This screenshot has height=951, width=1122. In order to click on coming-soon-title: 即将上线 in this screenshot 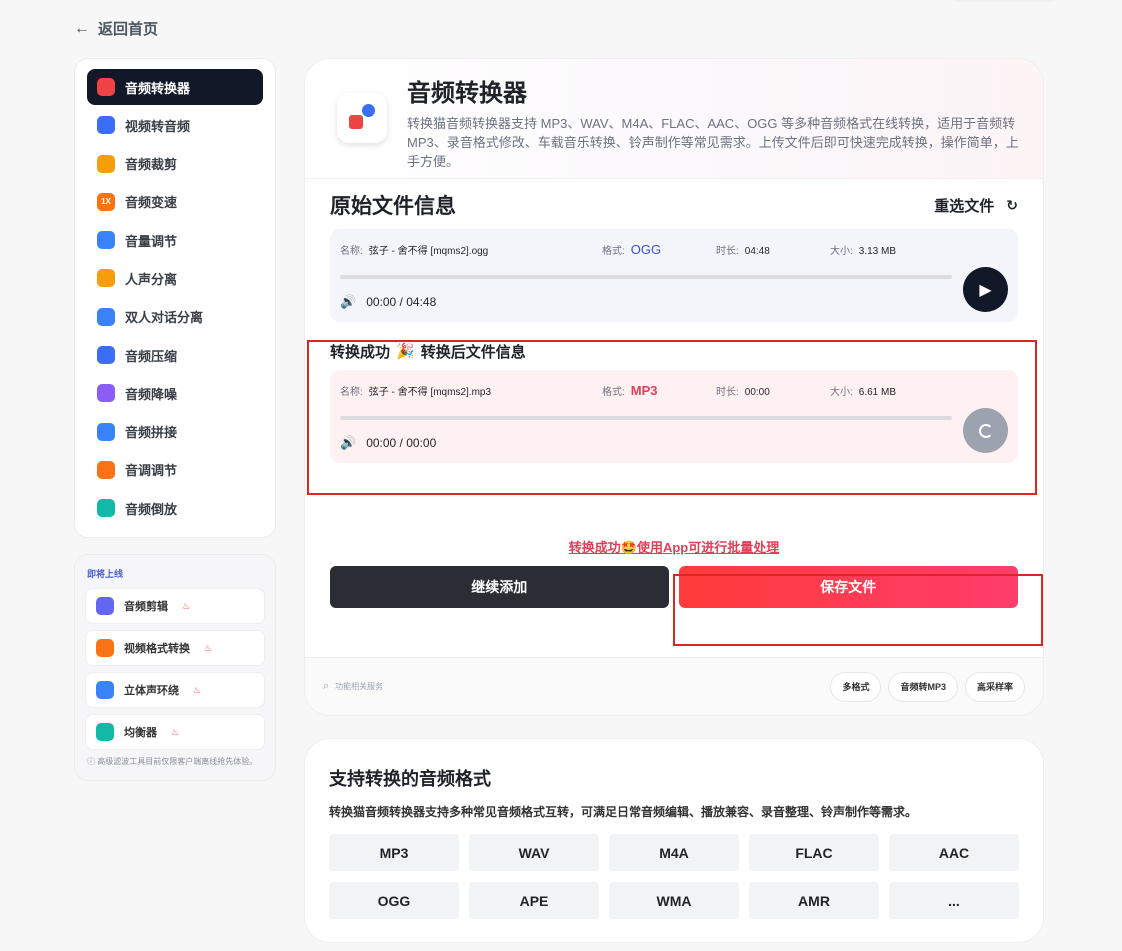, I will do `click(105, 574)`.